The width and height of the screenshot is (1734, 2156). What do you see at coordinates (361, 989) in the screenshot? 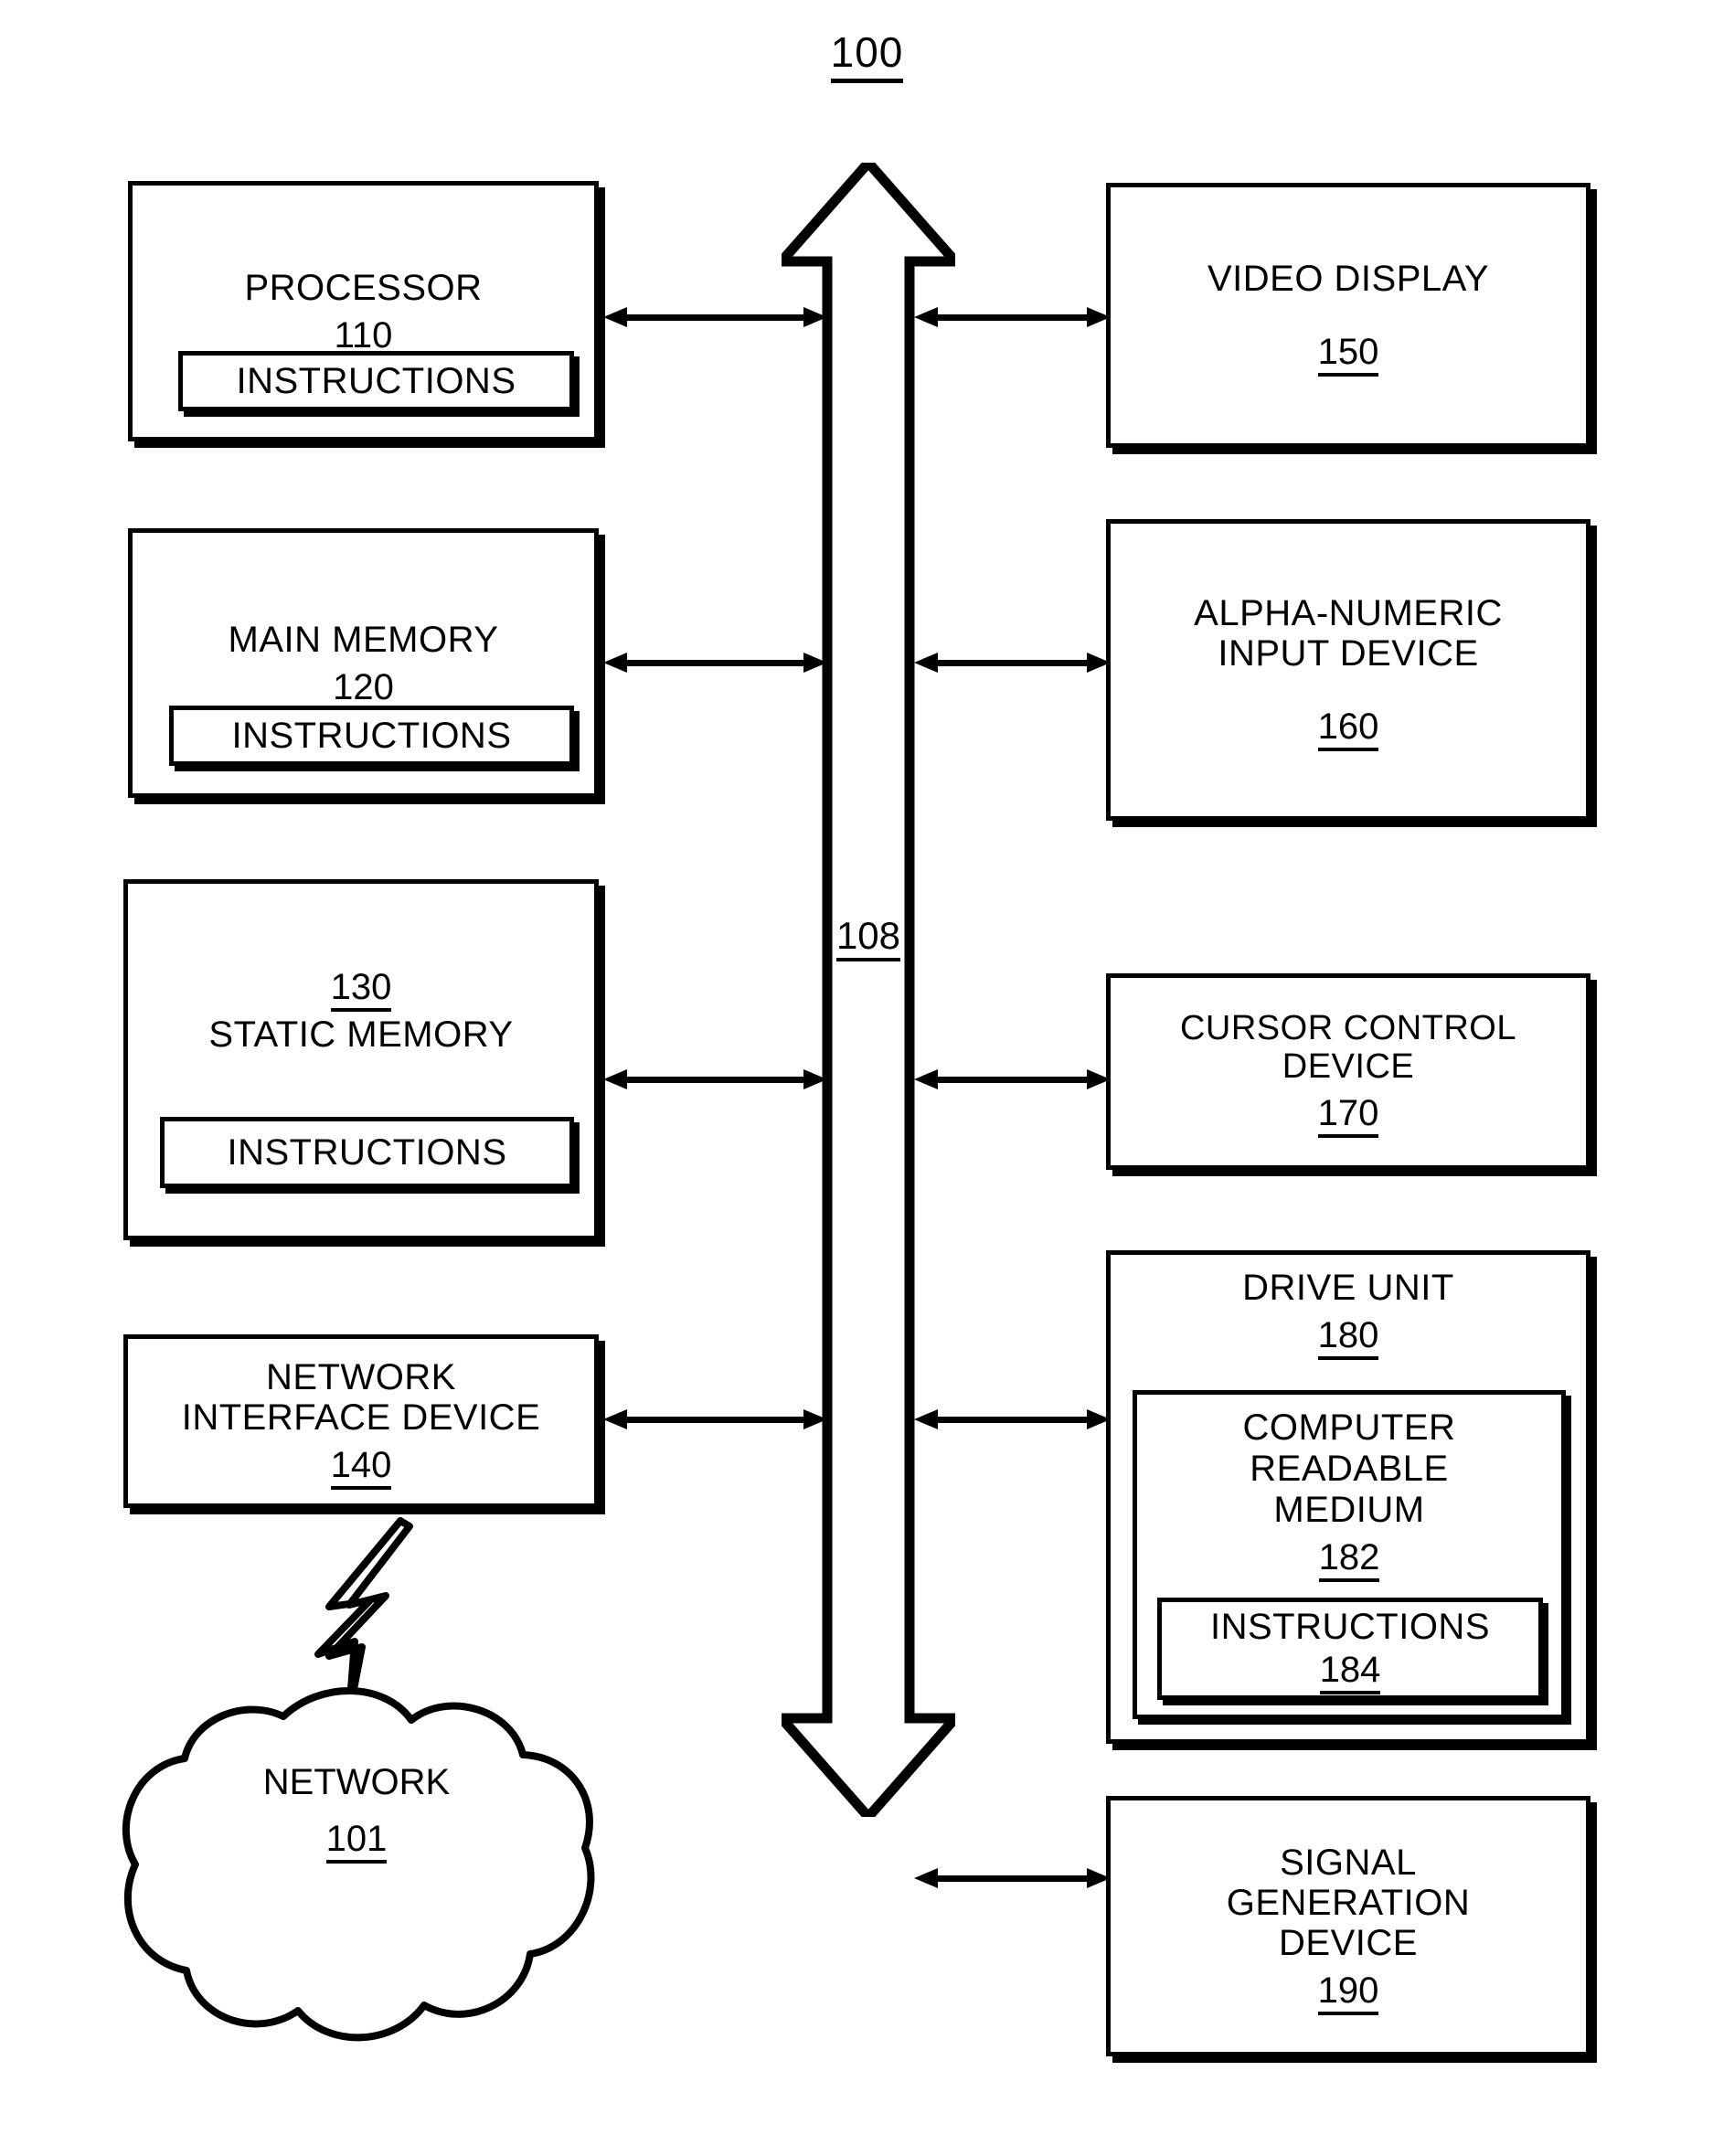
I see `block-static-memory-ref: 130` at bounding box center [361, 989].